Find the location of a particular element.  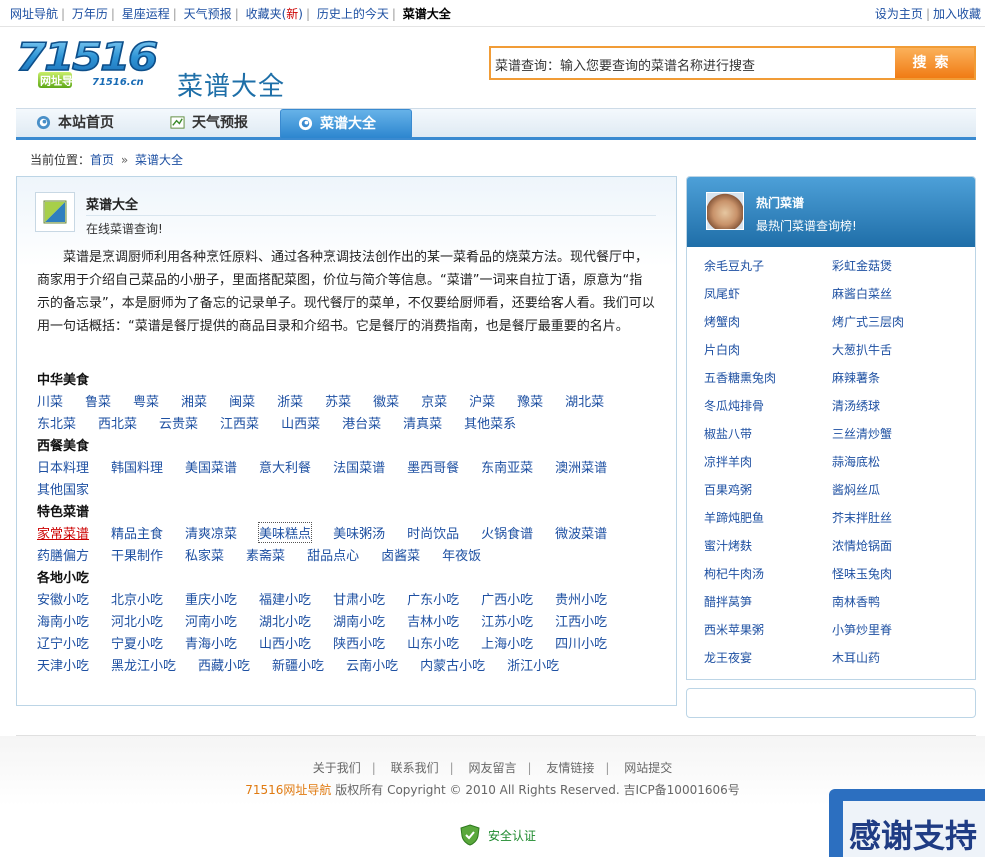

category-link: 干果制作 is located at coordinates (137, 554).